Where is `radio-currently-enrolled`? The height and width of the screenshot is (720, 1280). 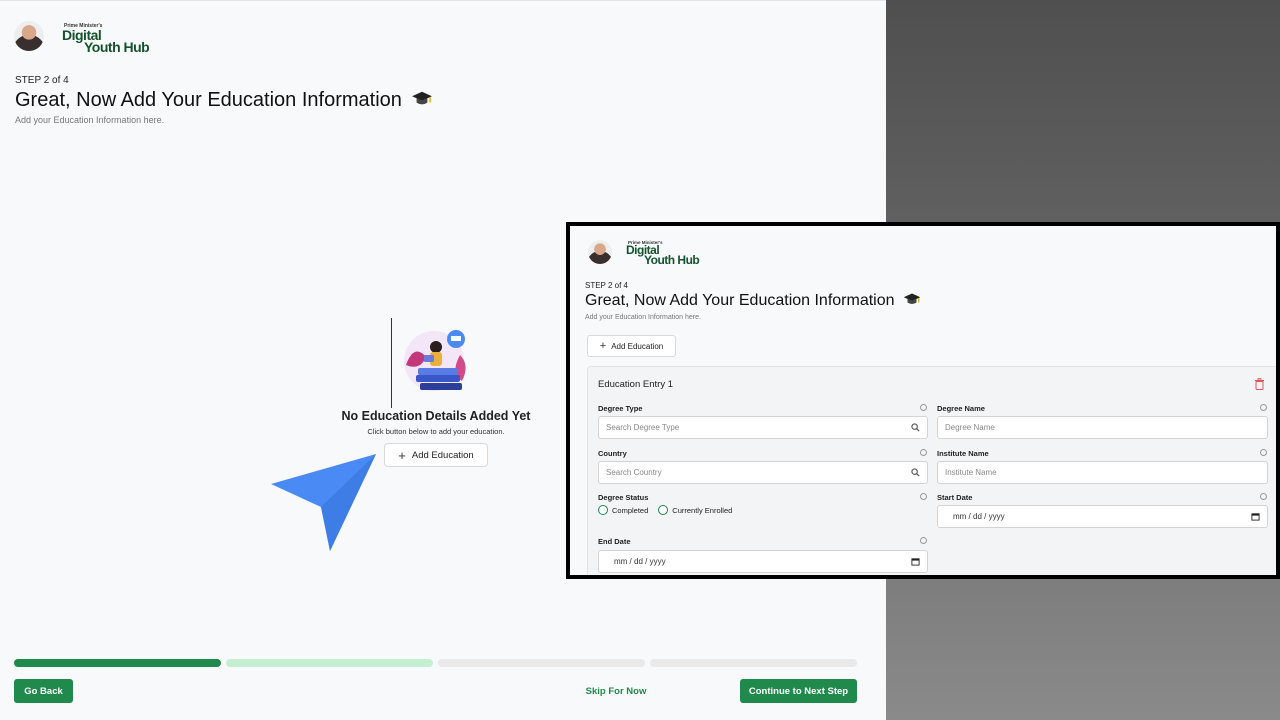 radio-currently-enrolled is located at coordinates (663, 510).